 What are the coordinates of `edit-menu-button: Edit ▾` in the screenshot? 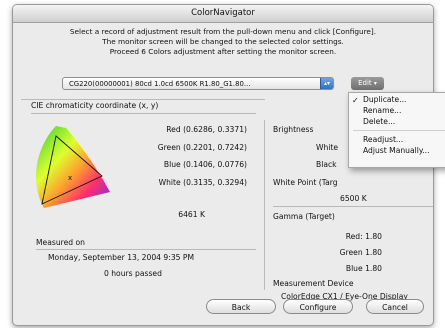 It's located at (367, 83).